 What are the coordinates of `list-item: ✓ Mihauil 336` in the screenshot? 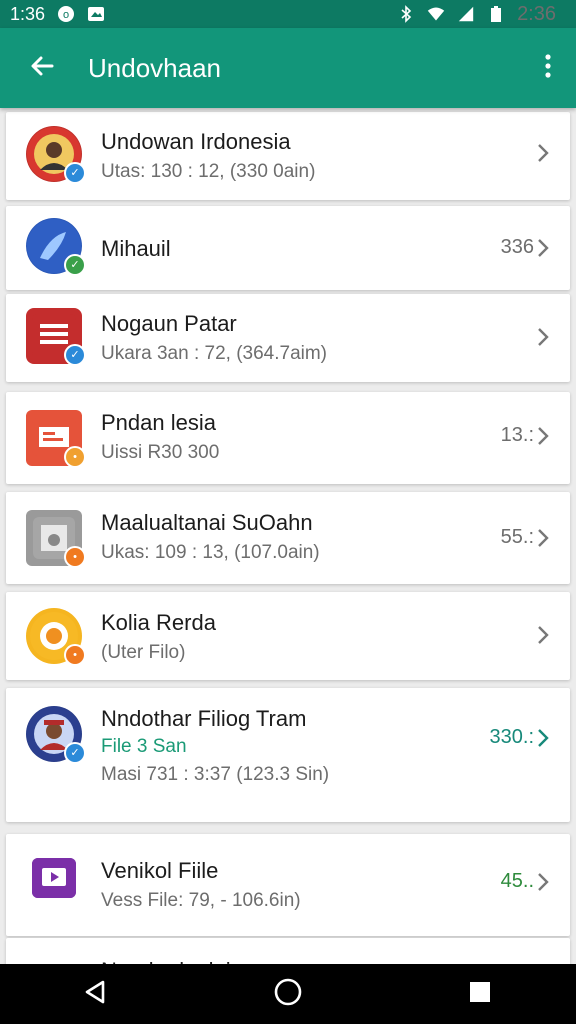 It's located at (288, 248).